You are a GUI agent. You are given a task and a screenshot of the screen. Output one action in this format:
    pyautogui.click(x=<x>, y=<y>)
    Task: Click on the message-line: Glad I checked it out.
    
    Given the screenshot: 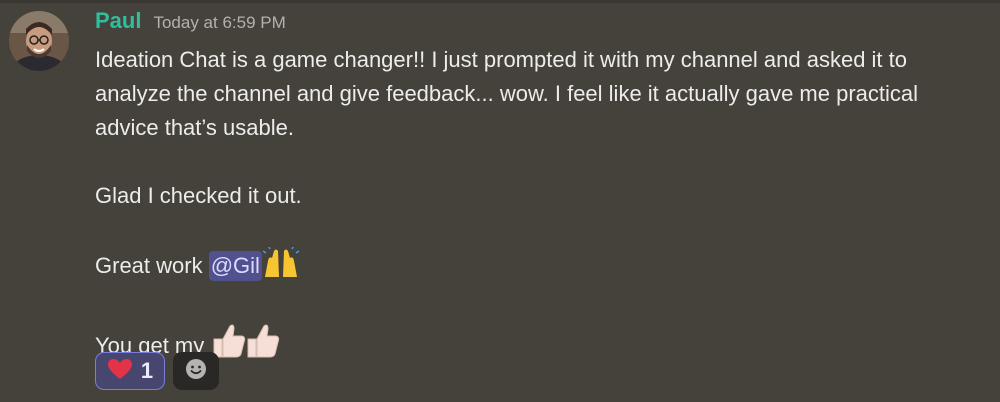 What is the action you would take?
    pyautogui.click(x=198, y=195)
    